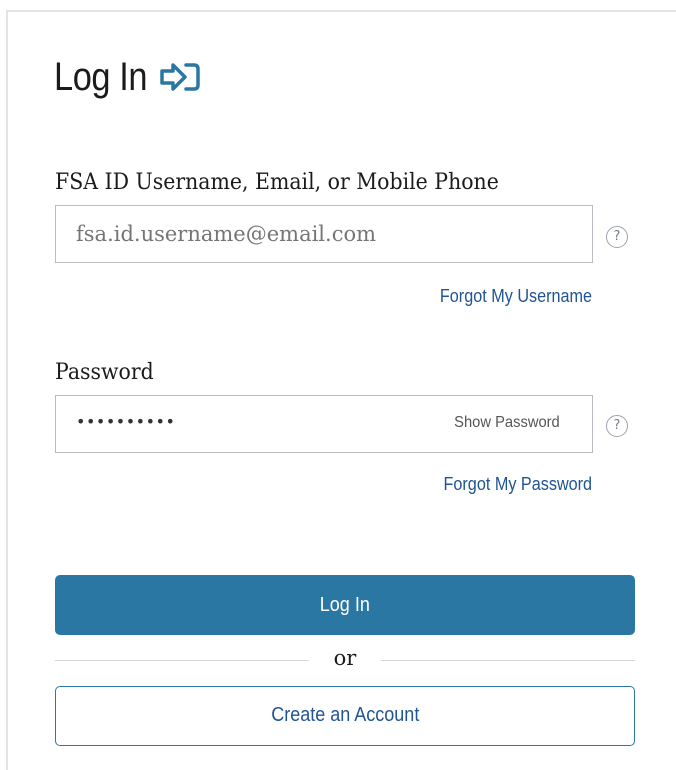 This screenshot has height=770, width=676. I want to click on forgot-password-link: Forgot My Password, so click(517, 484).